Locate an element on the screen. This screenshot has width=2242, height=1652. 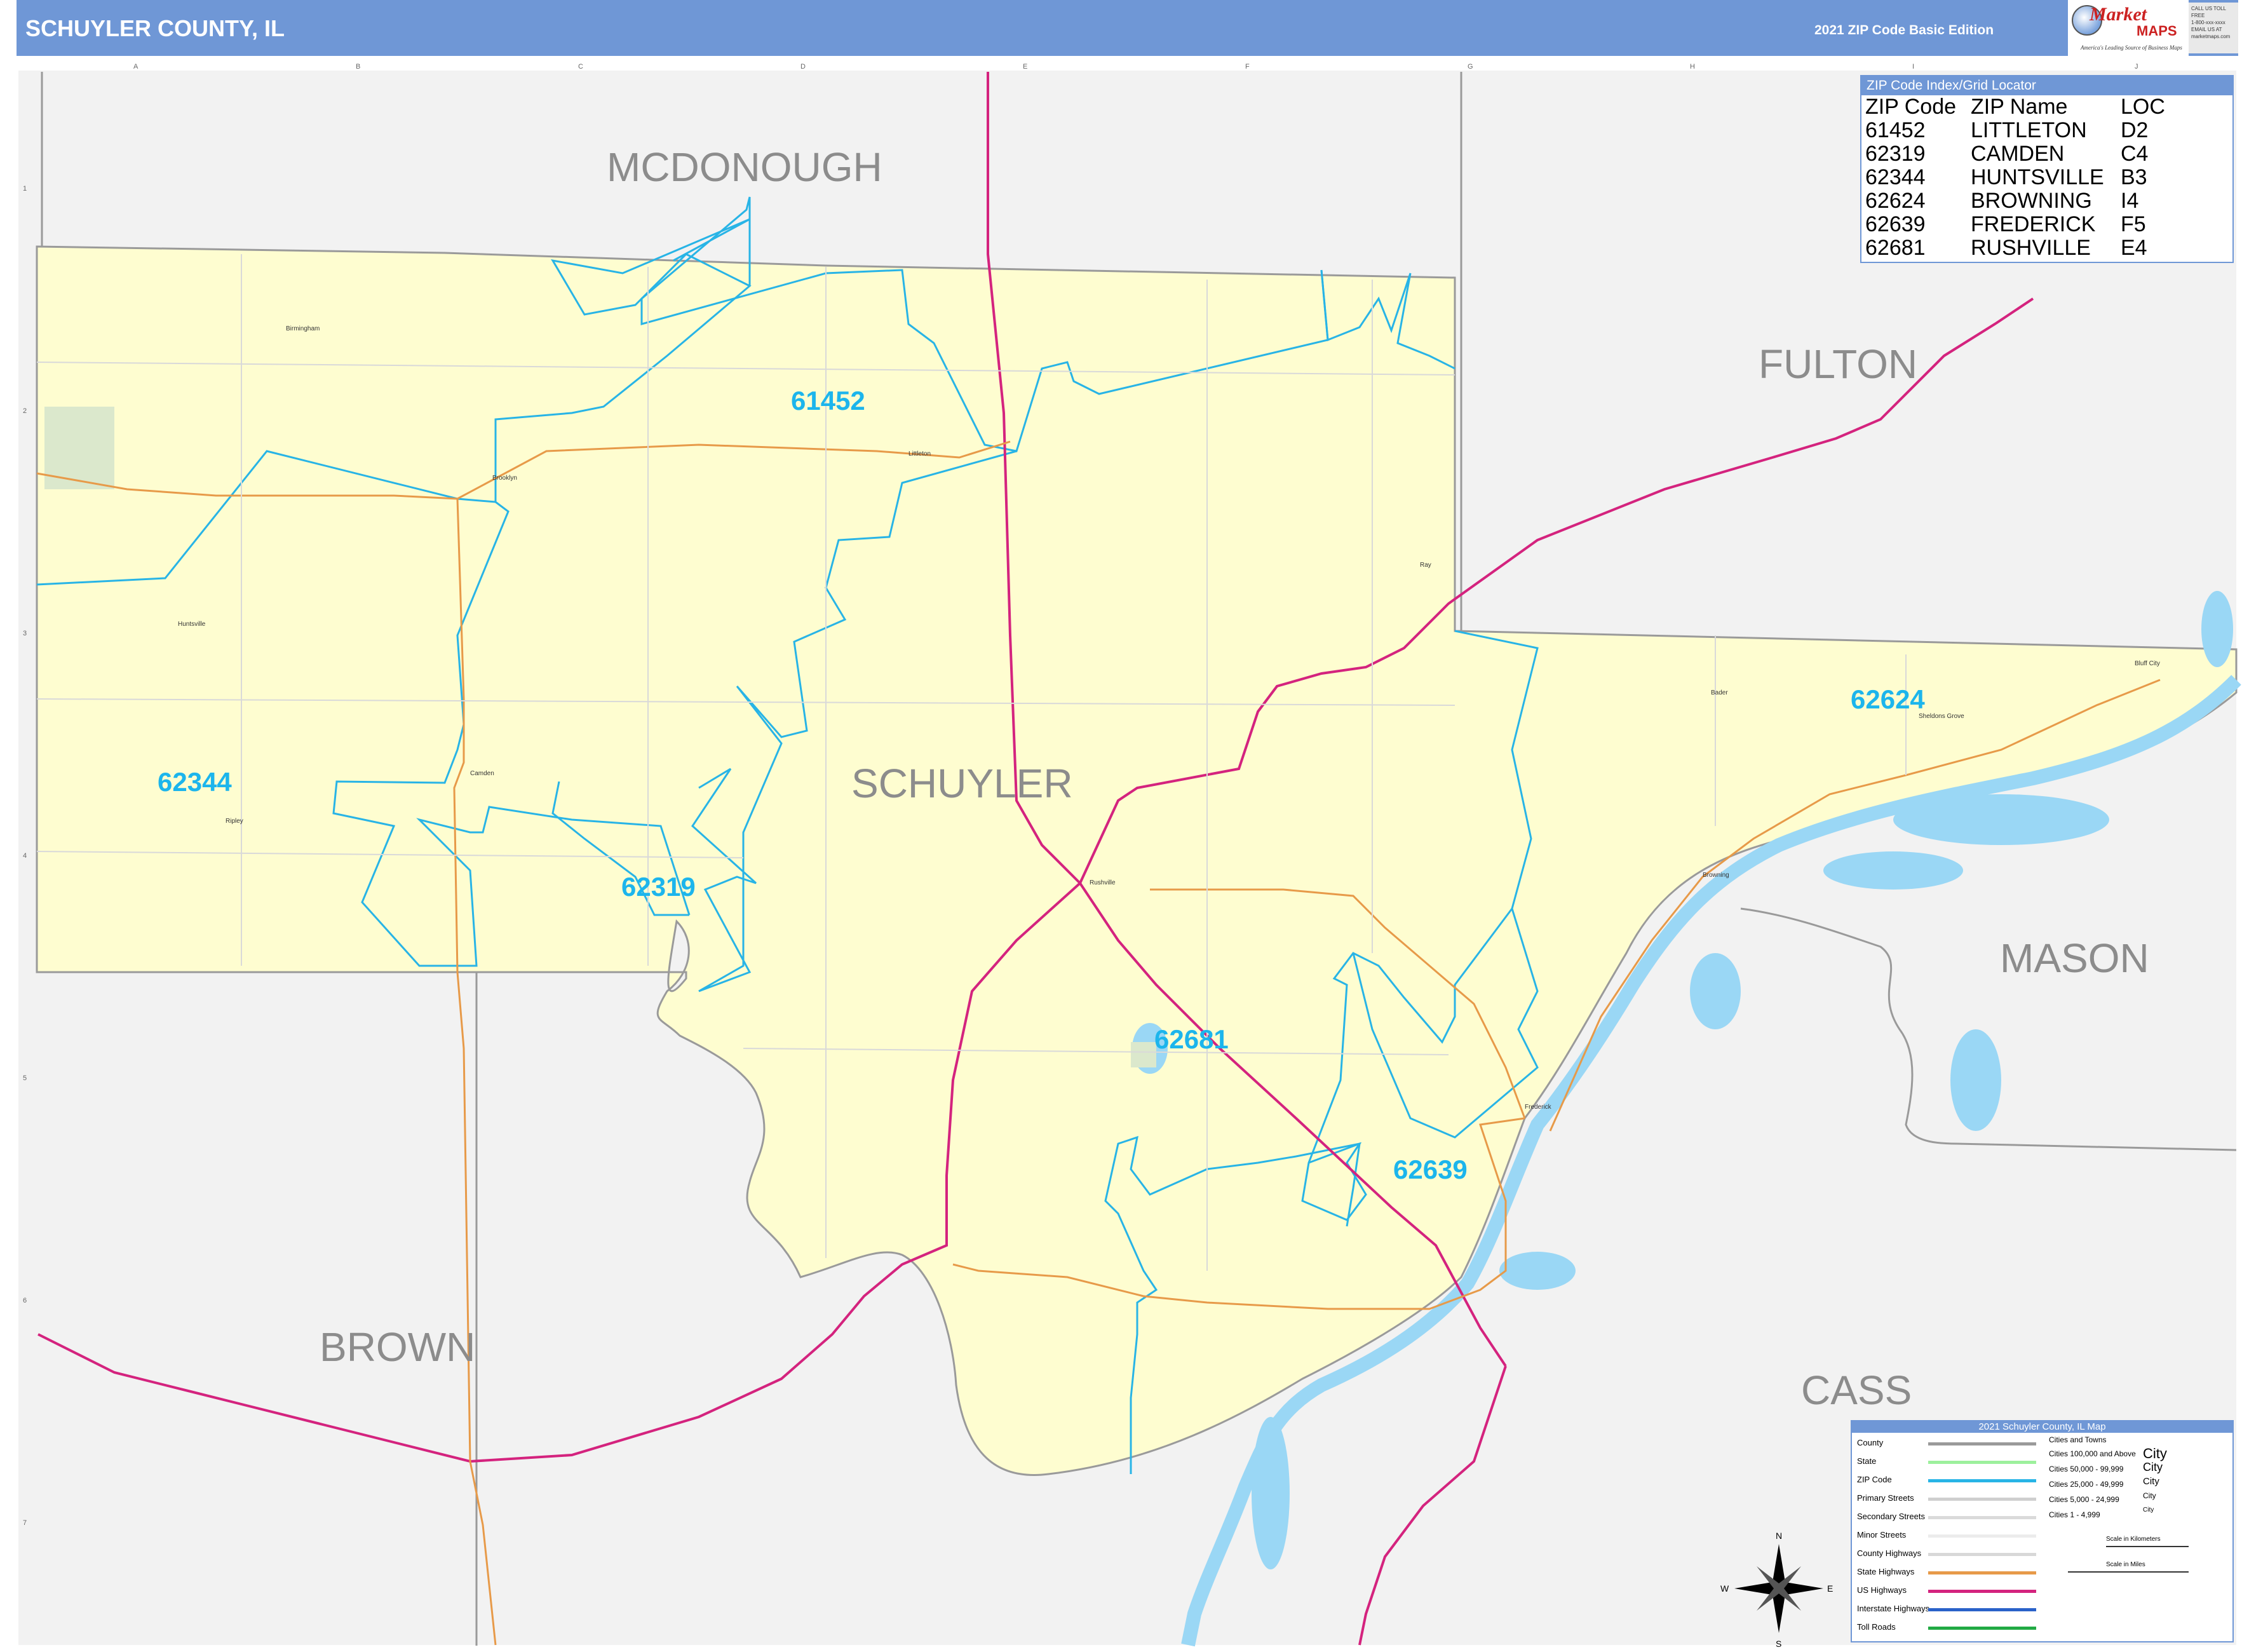
county-label-cass: CASS is located at coordinates (1856, 1390).